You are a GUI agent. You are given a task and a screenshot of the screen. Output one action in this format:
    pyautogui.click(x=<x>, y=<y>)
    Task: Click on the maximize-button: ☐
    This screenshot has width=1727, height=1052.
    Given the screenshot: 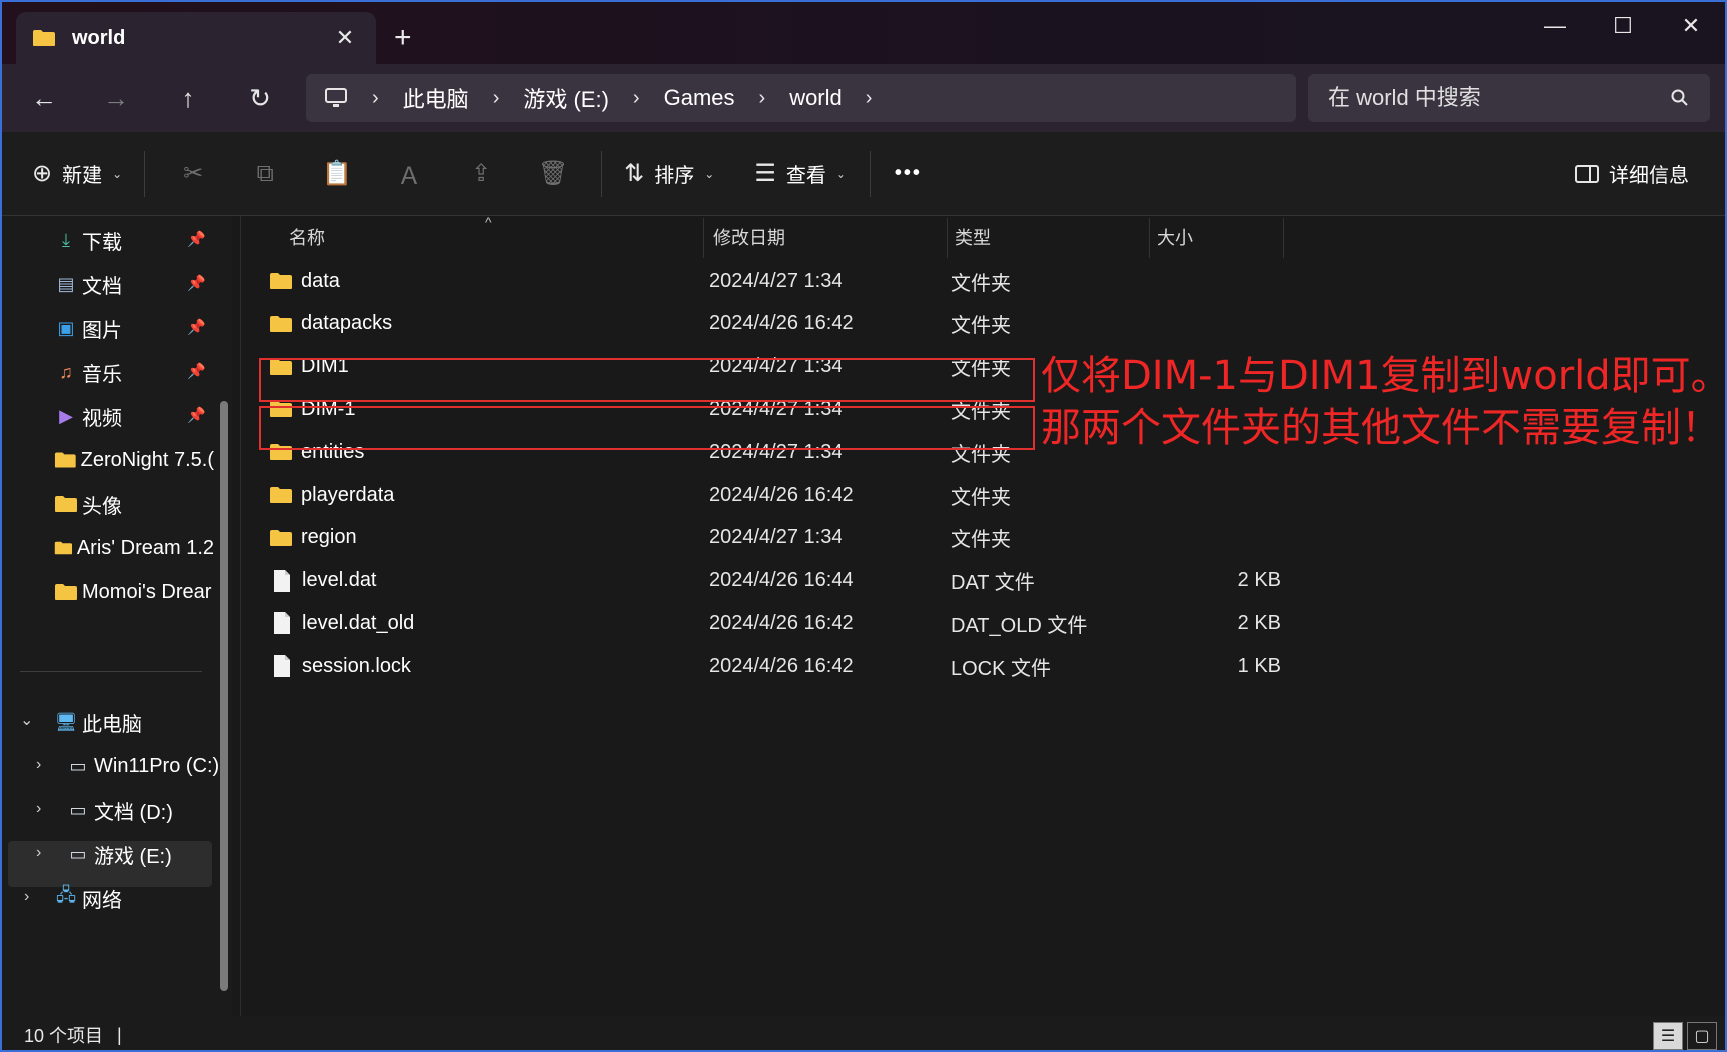 What is the action you would take?
    pyautogui.click(x=1623, y=26)
    